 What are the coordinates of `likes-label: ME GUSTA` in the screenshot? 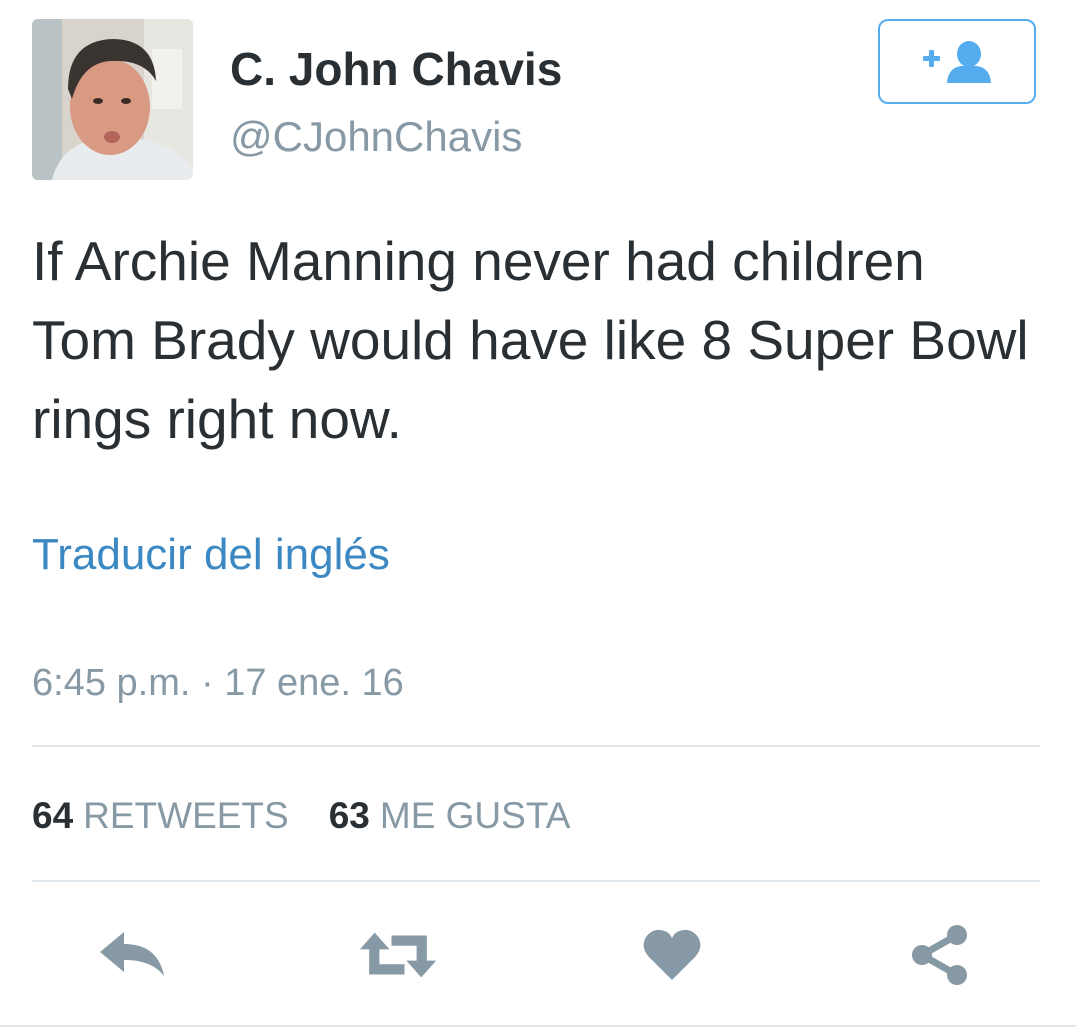 It's located at (475, 815).